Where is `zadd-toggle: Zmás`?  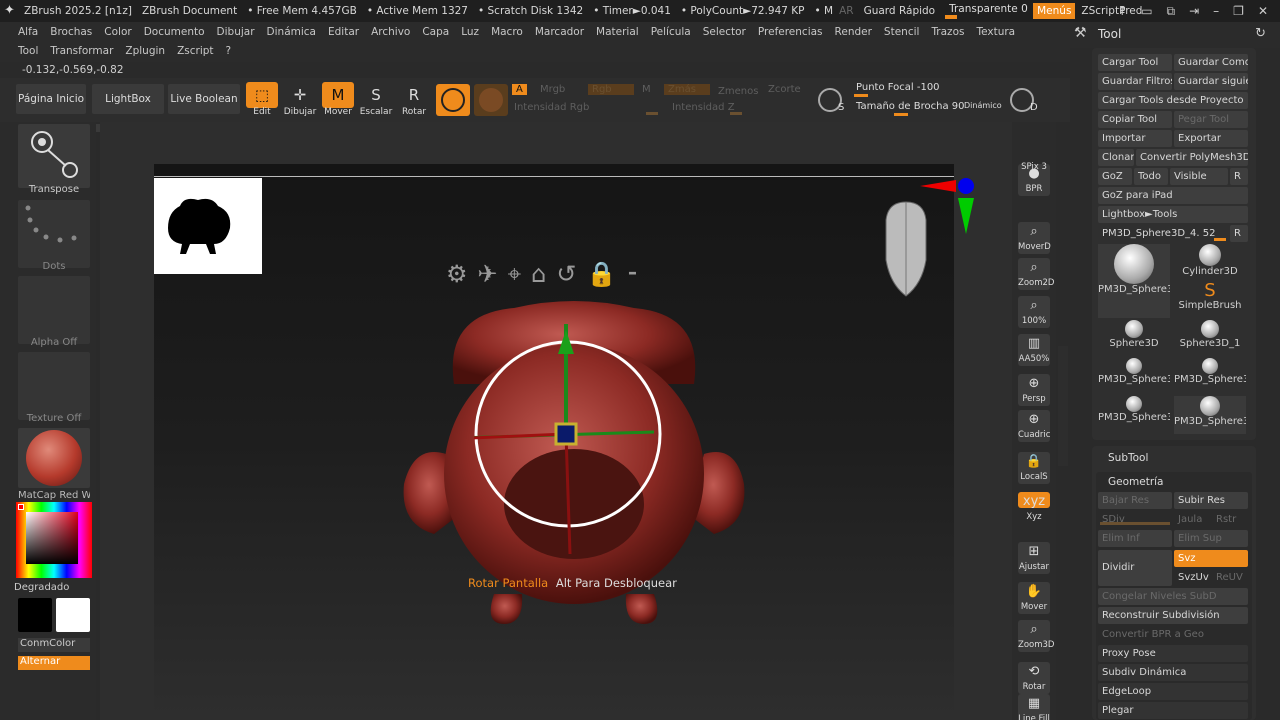
zadd-toggle: Zmás is located at coordinates (687, 89).